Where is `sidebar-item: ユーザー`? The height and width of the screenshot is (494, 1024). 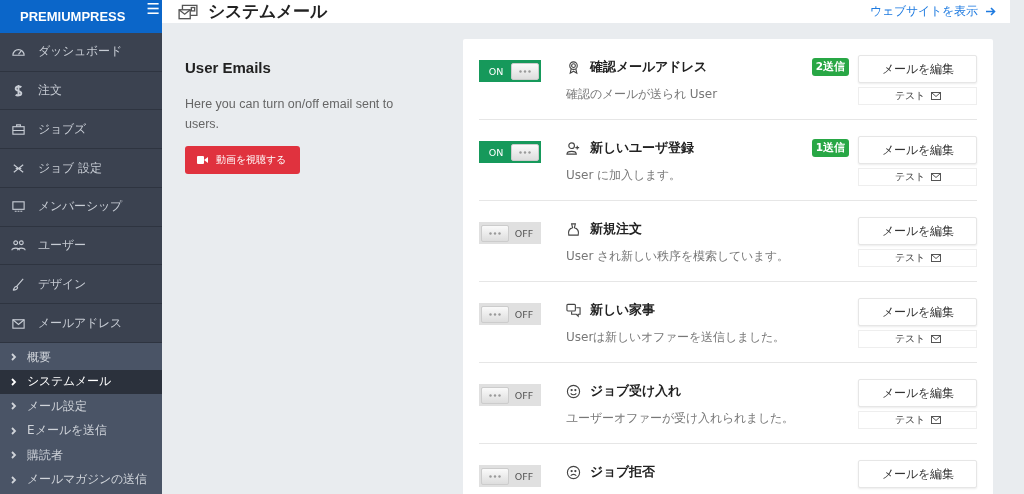 sidebar-item: ユーザー is located at coordinates (81, 246).